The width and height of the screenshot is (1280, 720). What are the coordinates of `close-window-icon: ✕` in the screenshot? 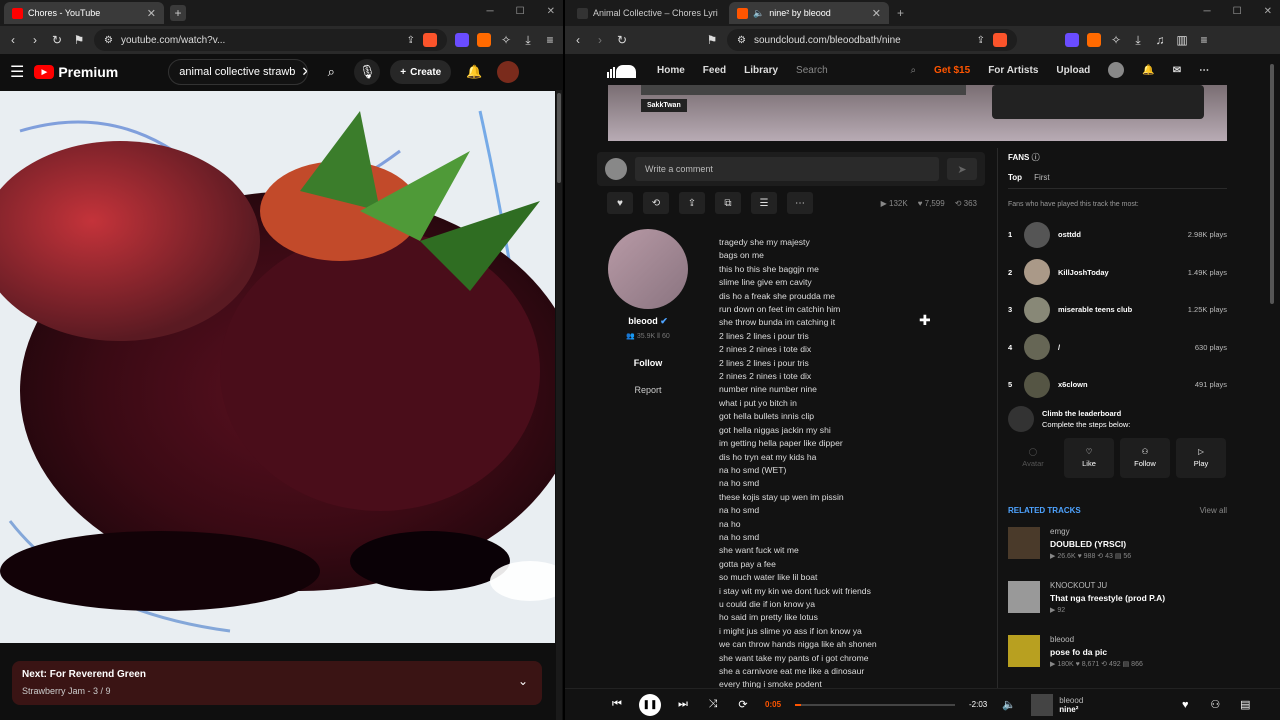 It's located at (551, 11).